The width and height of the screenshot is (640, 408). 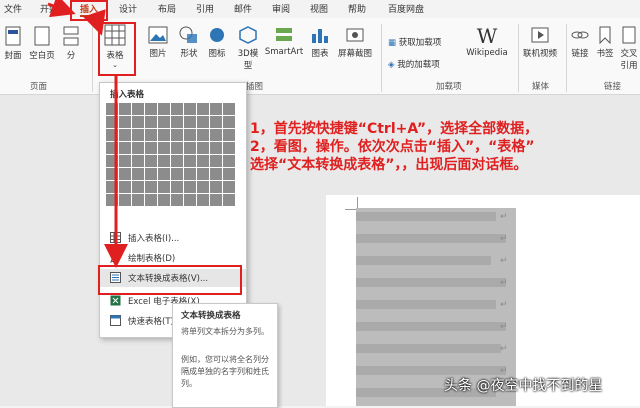 I want to click on arrow-to-table-button, so click(x=94, y=22).